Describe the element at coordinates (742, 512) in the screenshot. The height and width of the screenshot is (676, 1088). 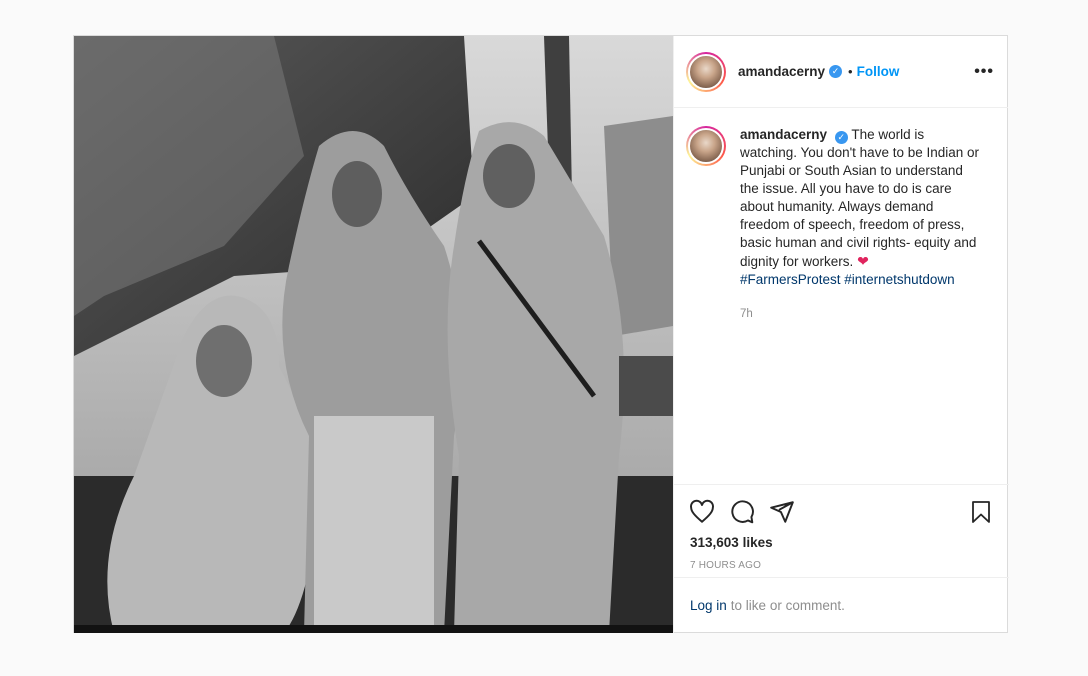
I see `comment-icon` at that location.